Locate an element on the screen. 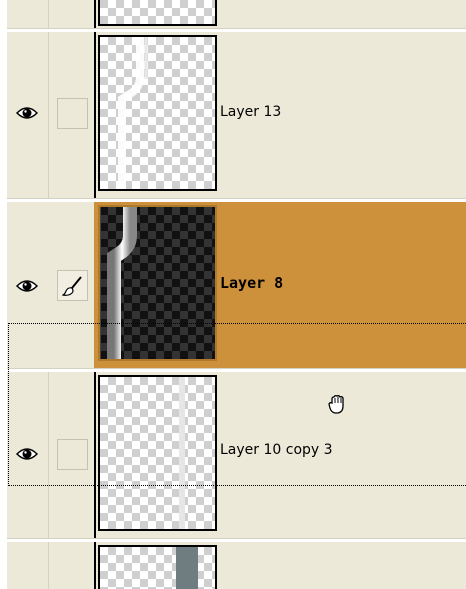 This screenshot has width=466, height=589. layer-name: Layer 10 copy 3 is located at coordinates (276, 450).